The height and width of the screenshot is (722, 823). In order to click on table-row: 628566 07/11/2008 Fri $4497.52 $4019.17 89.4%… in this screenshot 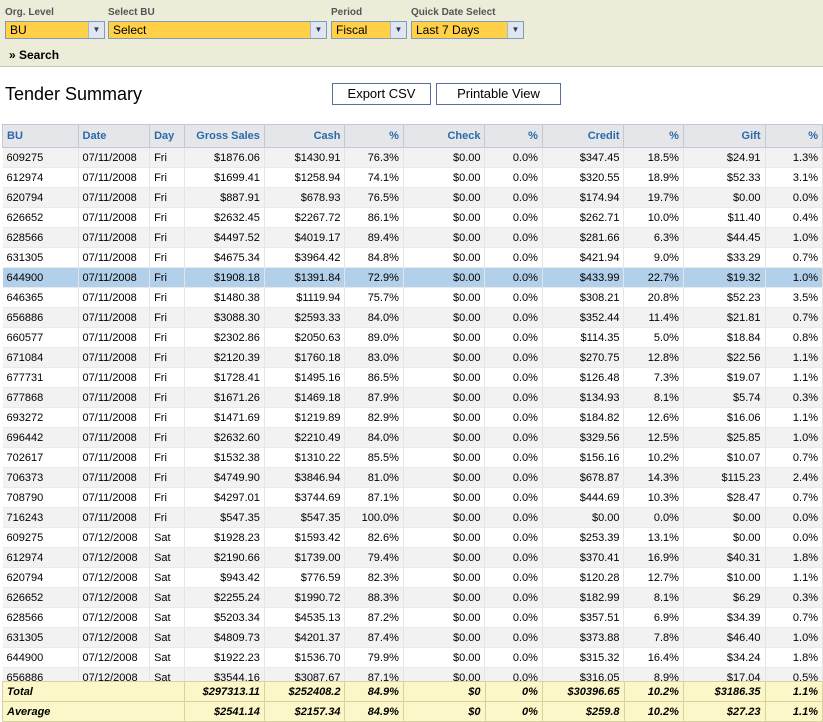, I will do `click(412, 237)`.